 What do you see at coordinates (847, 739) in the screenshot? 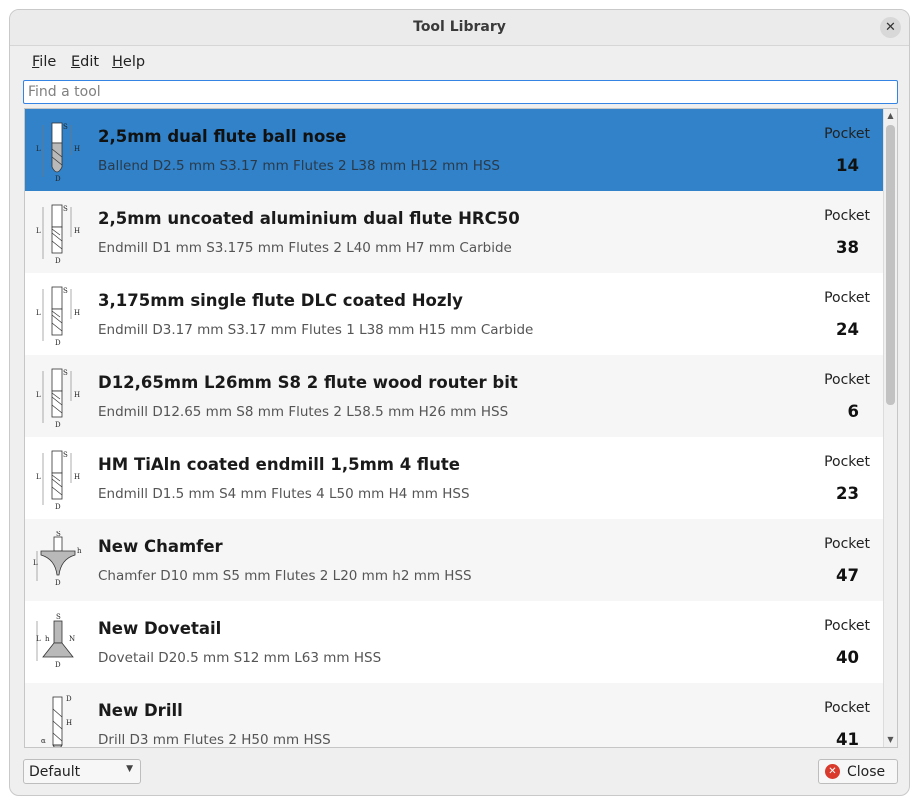
I see `pocket-number: 41` at bounding box center [847, 739].